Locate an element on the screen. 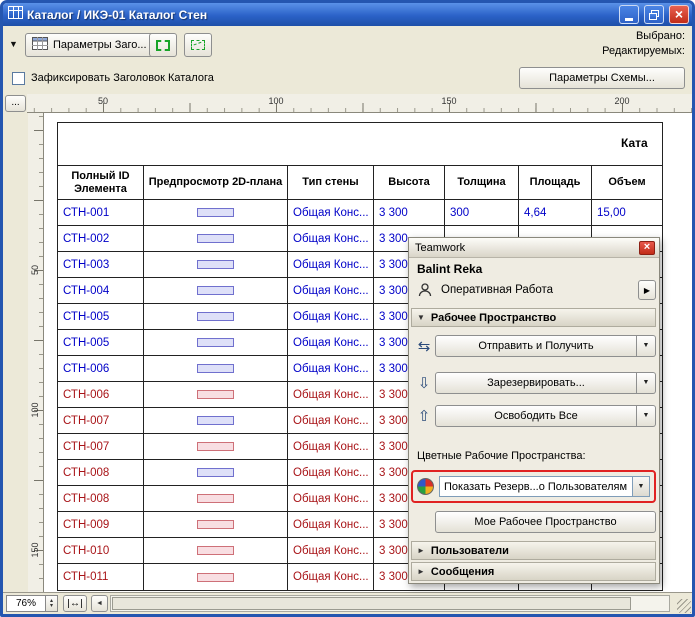 The width and height of the screenshot is (695, 617). cell-element-id: СТН-002 is located at coordinates (101, 238).